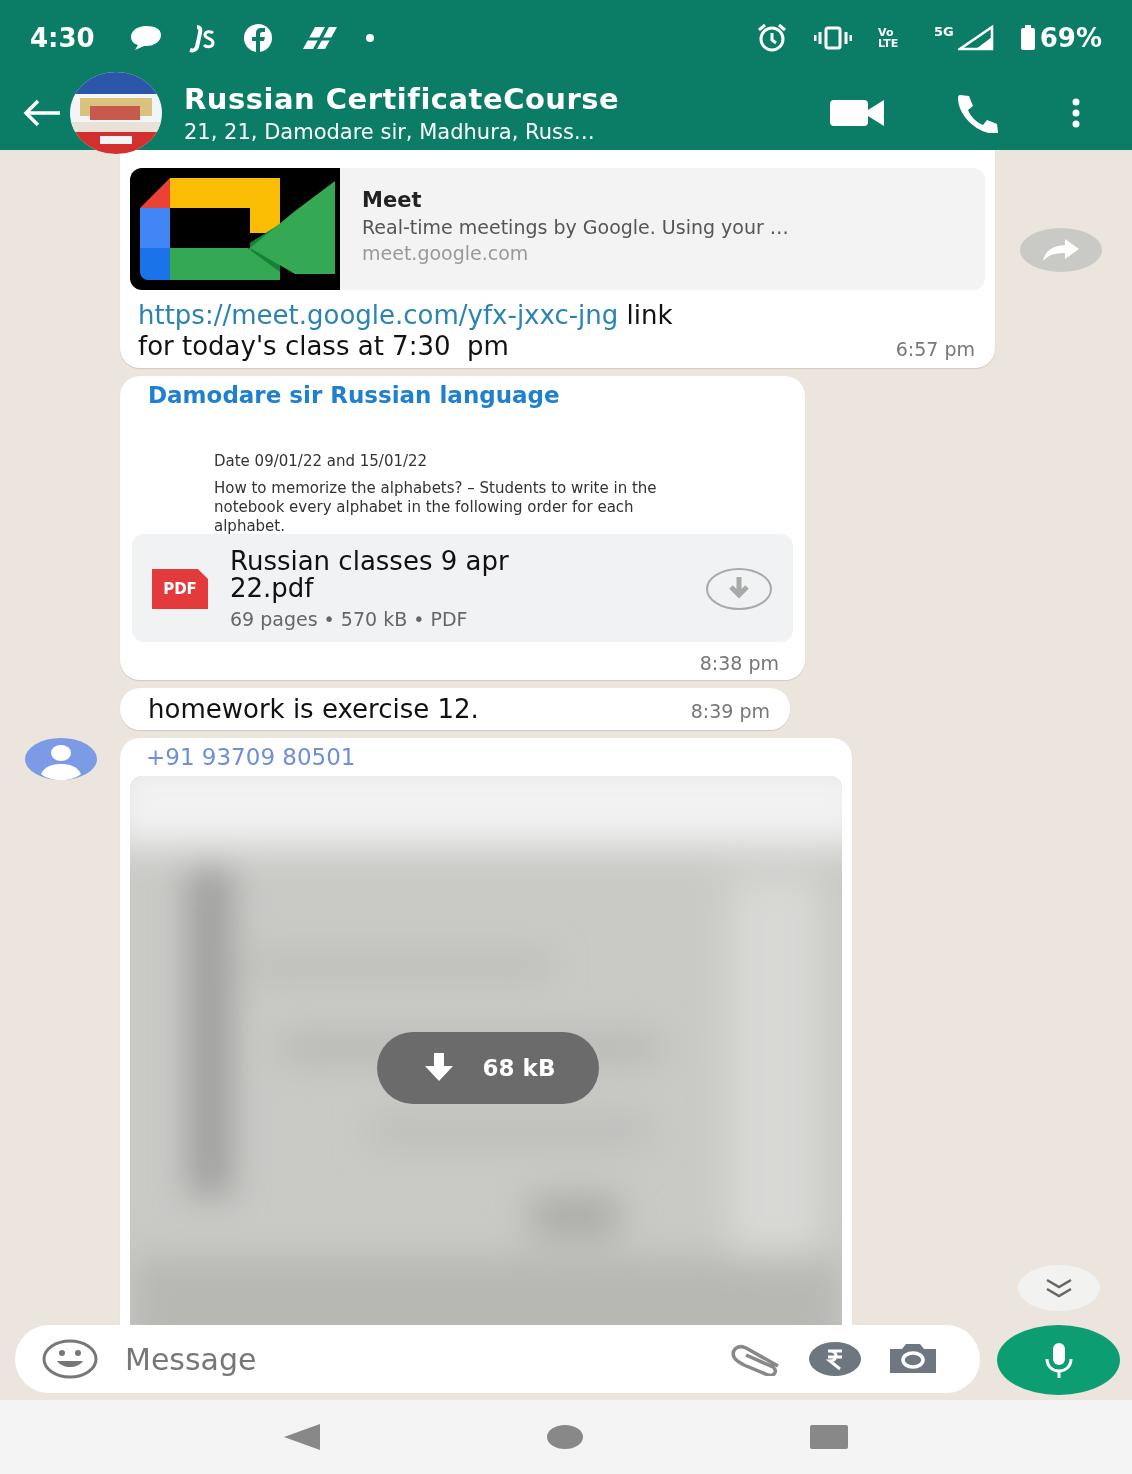 The image size is (1132, 1474). Describe the element at coordinates (301, 1437) in the screenshot. I see `back-icon` at that location.